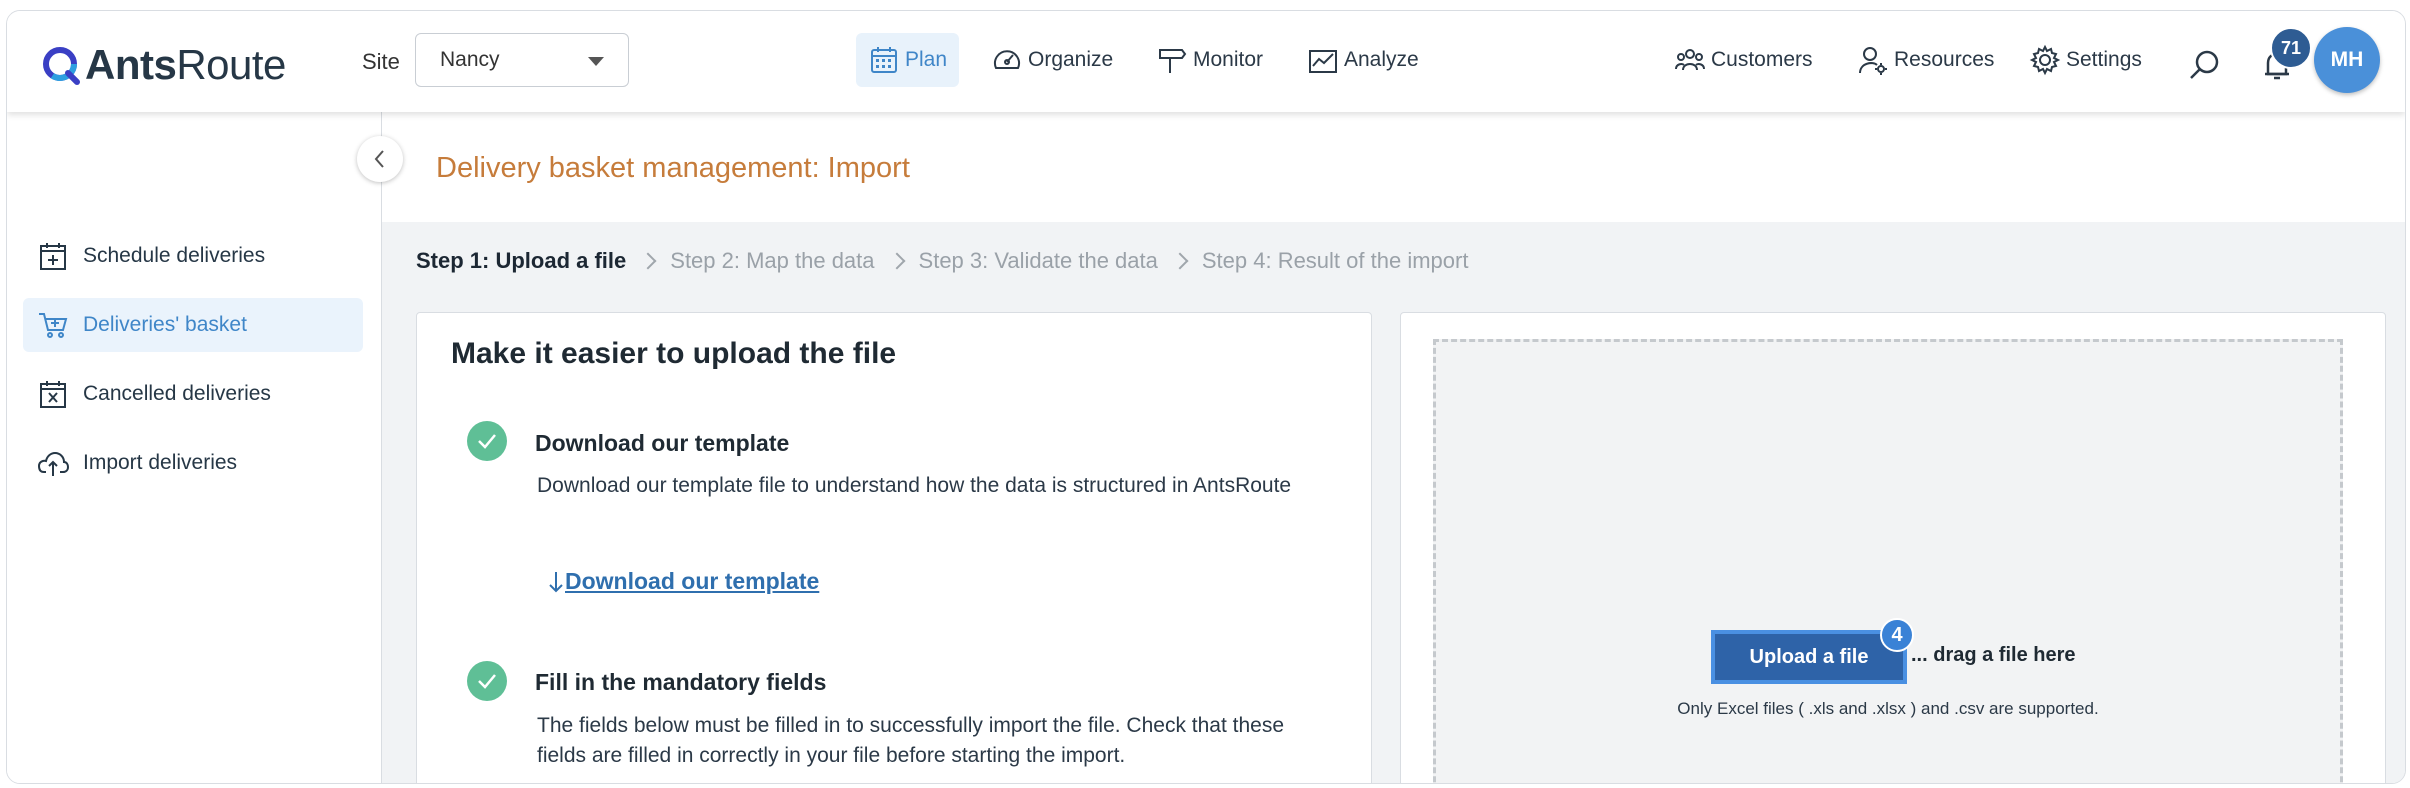  Describe the element at coordinates (674, 353) in the screenshot. I see `help-card-title: Make it easier to upload the file` at that location.